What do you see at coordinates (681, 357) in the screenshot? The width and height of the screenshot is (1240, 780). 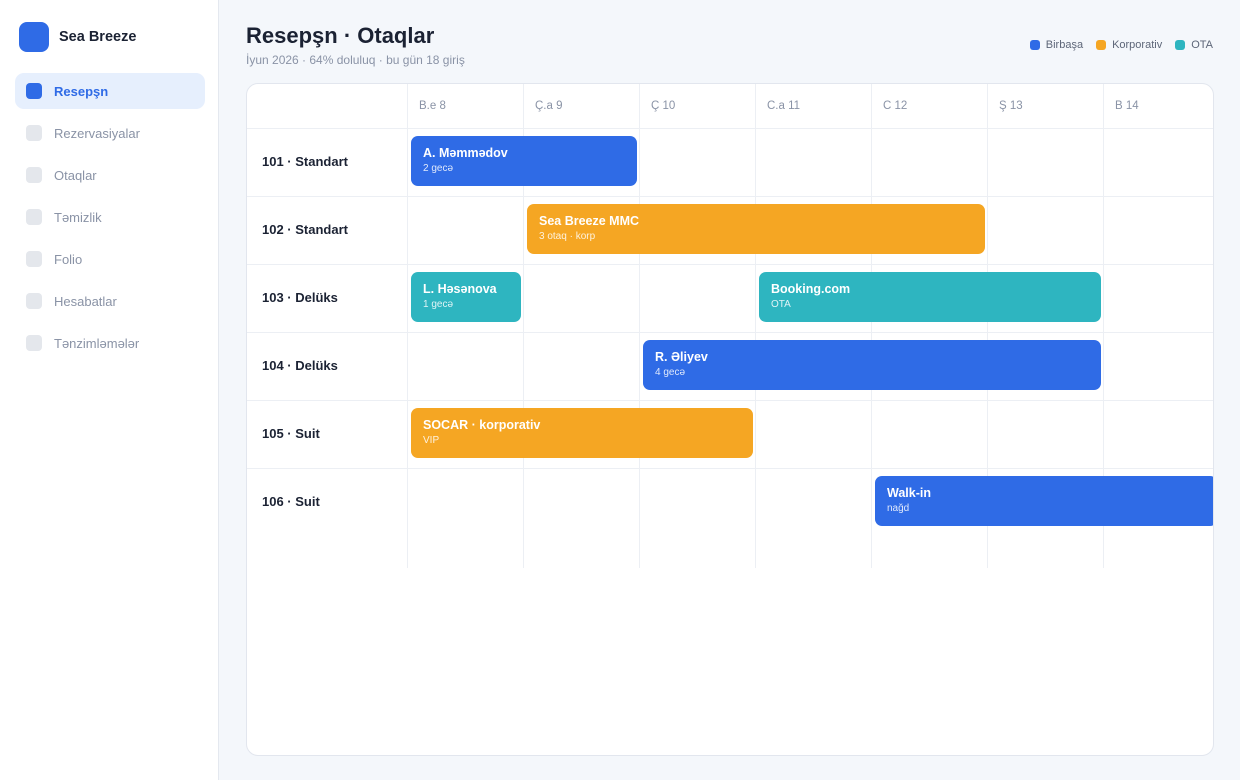 I see `booking-guest-name: R. Əliyev` at bounding box center [681, 357].